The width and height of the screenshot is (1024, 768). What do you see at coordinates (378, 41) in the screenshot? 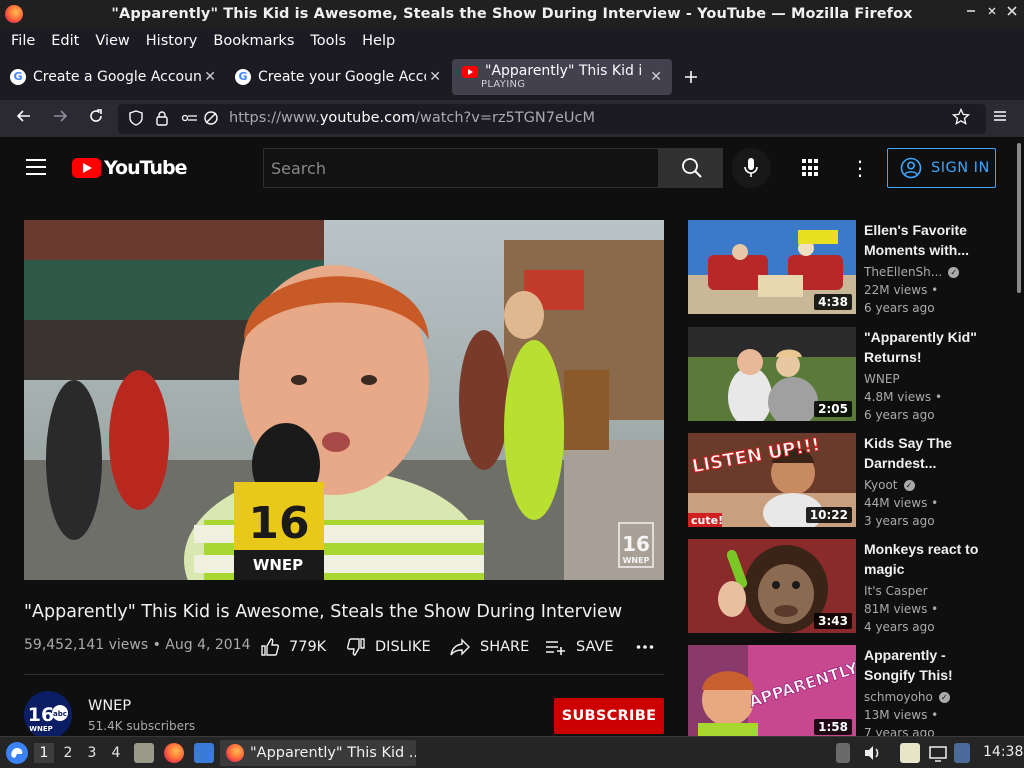
I see `menu-help: Help` at bounding box center [378, 41].